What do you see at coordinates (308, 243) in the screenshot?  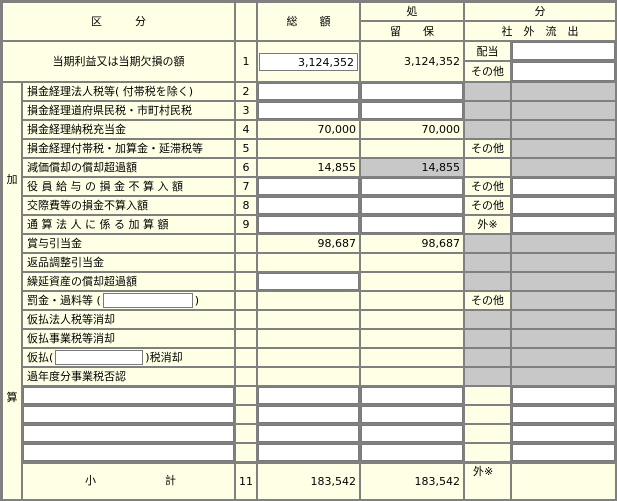 I see `row-sougaku: 98,687` at bounding box center [308, 243].